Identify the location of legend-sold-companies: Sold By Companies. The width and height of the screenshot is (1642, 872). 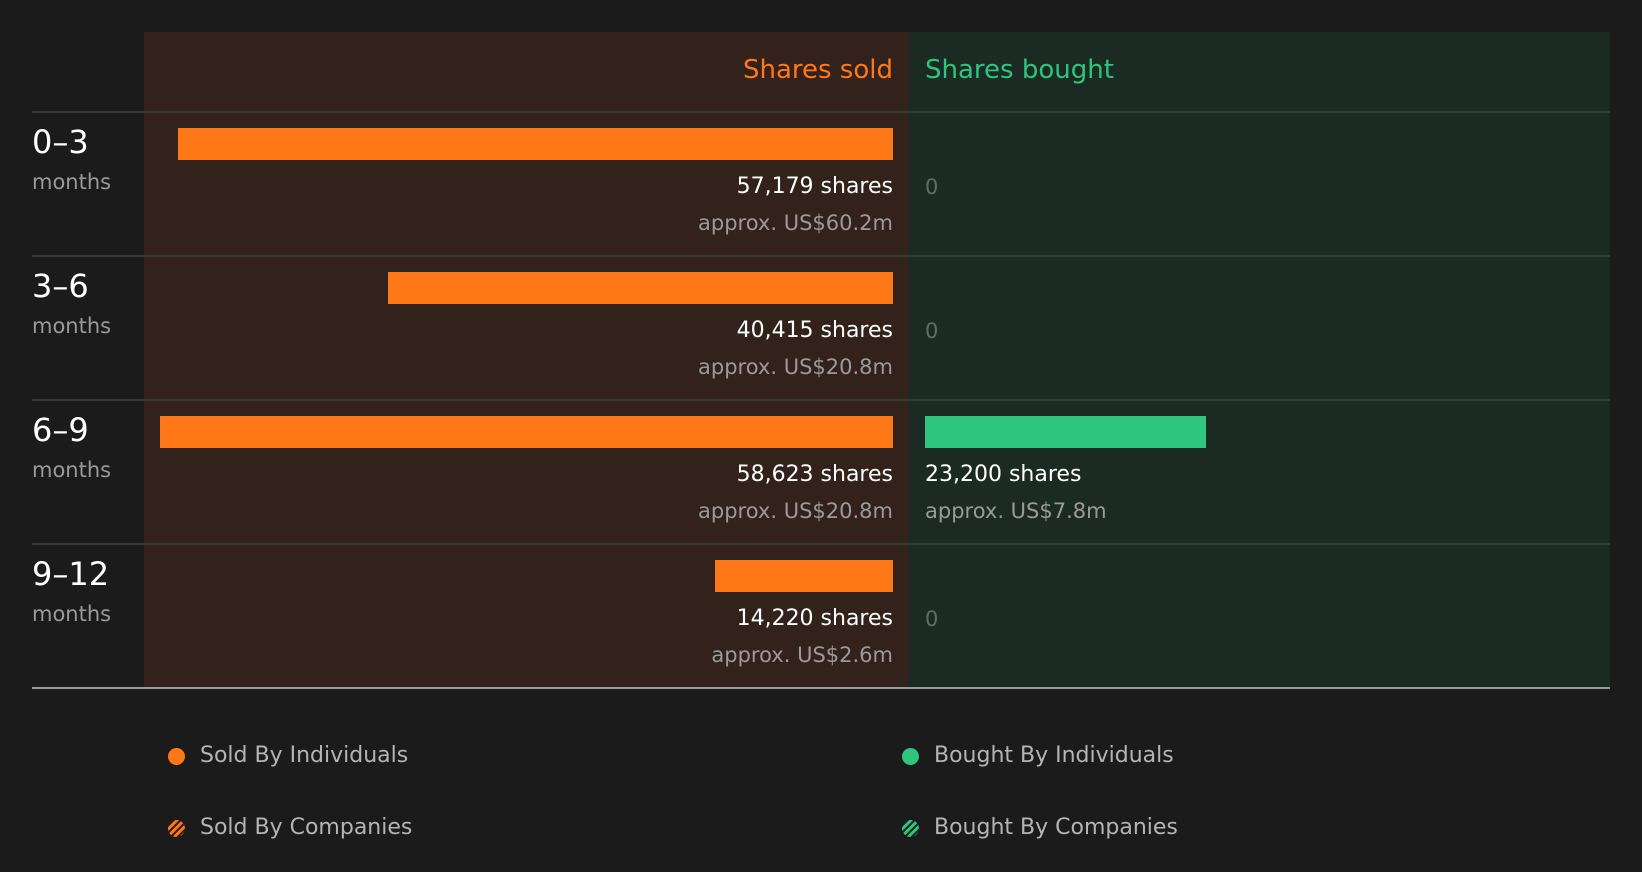
(290, 828).